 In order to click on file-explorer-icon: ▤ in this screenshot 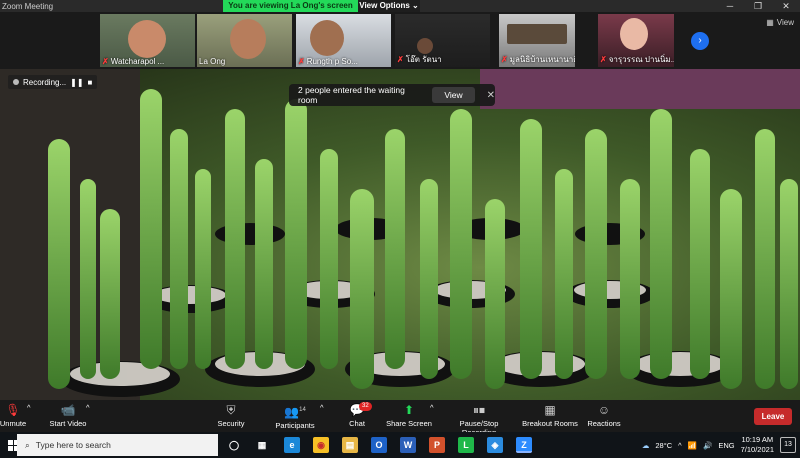, I will do `click(350, 445)`.